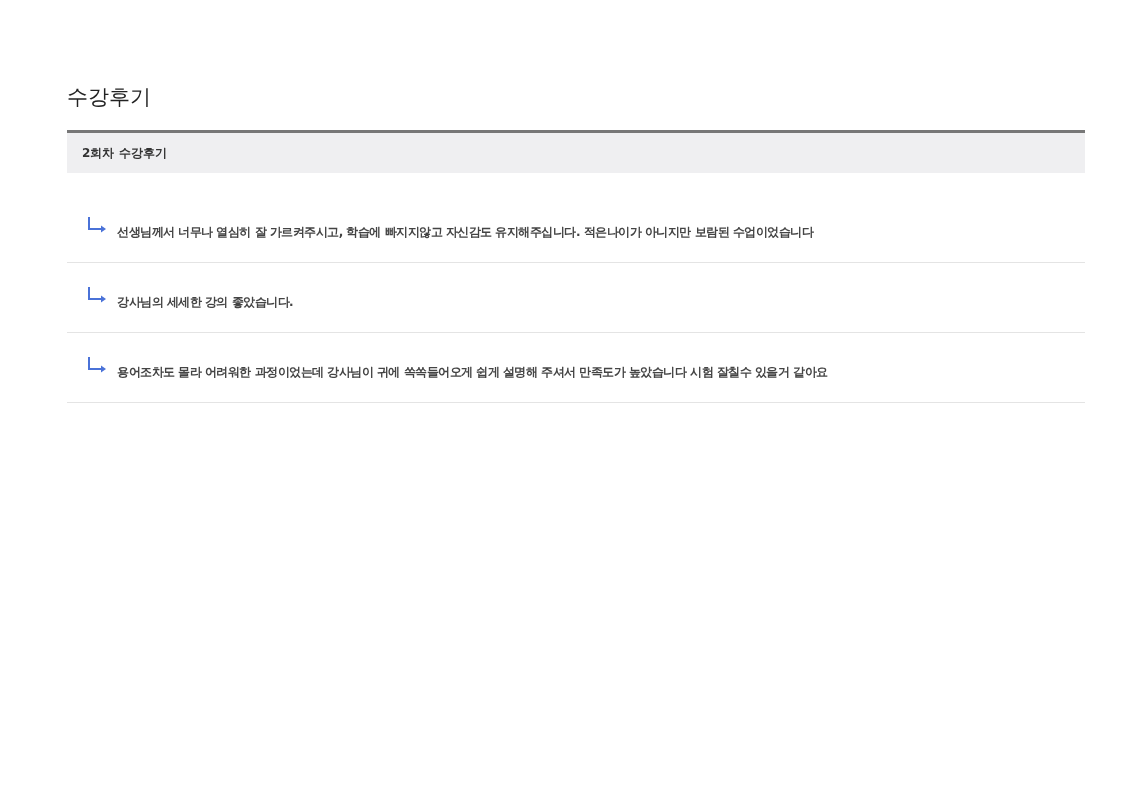 The width and height of the screenshot is (1122, 793). What do you see at coordinates (124, 153) in the screenshot?
I see `section-title: 2회차 수강후기` at bounding box center [124, 153].